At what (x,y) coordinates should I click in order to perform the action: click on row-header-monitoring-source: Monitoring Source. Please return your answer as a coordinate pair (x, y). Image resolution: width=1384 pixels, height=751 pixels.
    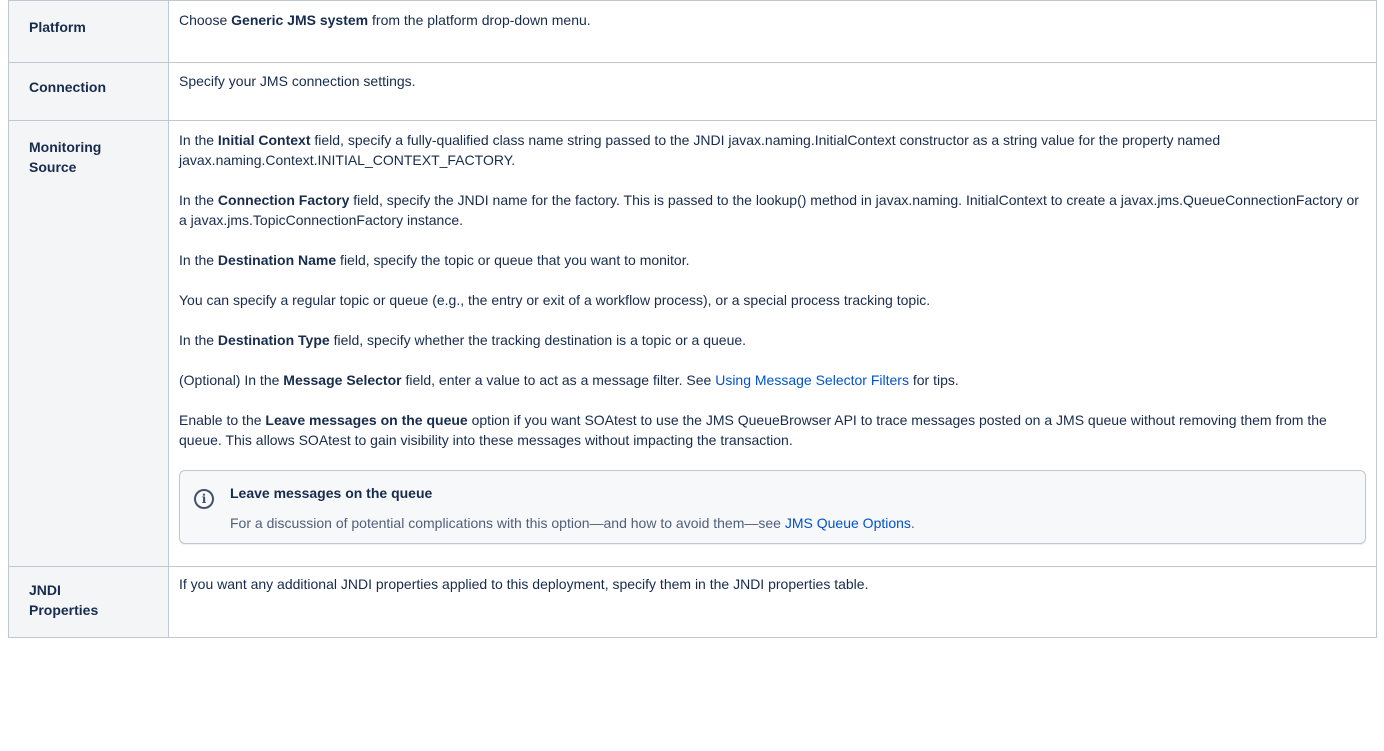
    Looking at the image, I should click on (88, 343).